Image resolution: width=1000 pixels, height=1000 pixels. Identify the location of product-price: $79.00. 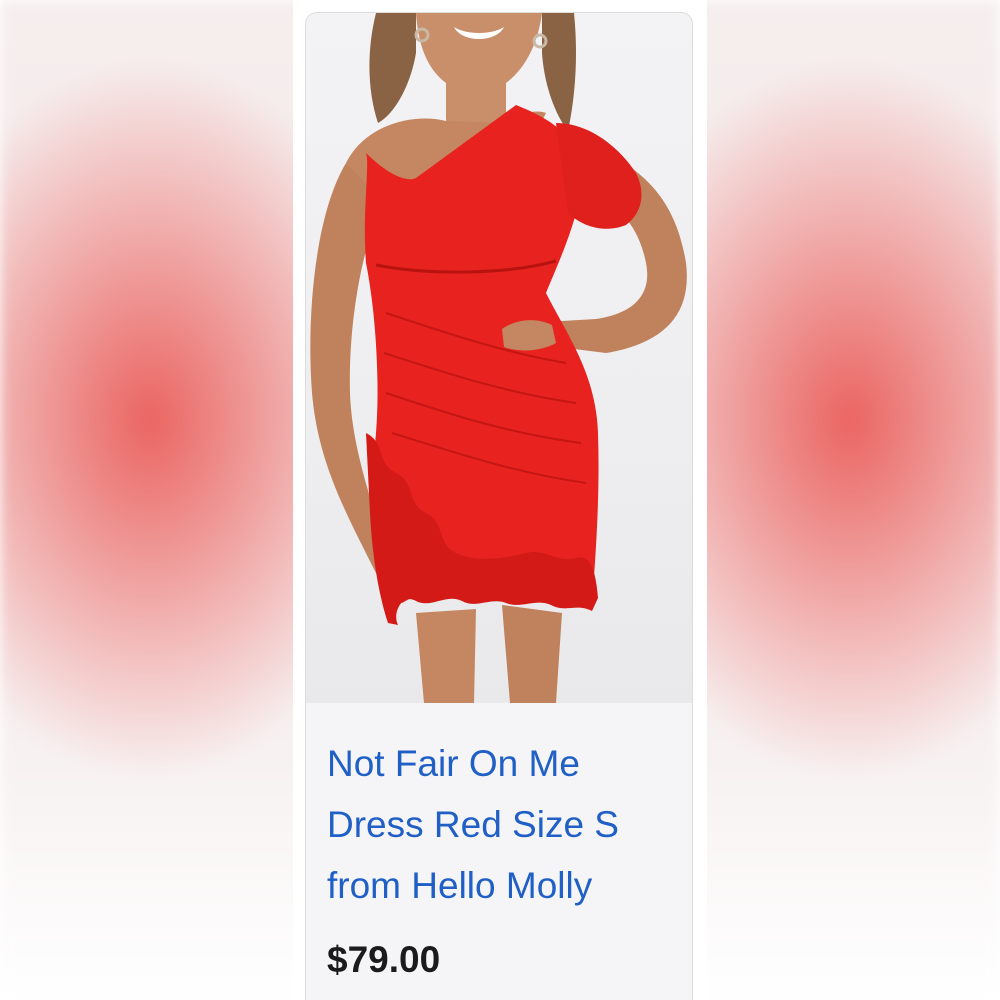
(384, 959).